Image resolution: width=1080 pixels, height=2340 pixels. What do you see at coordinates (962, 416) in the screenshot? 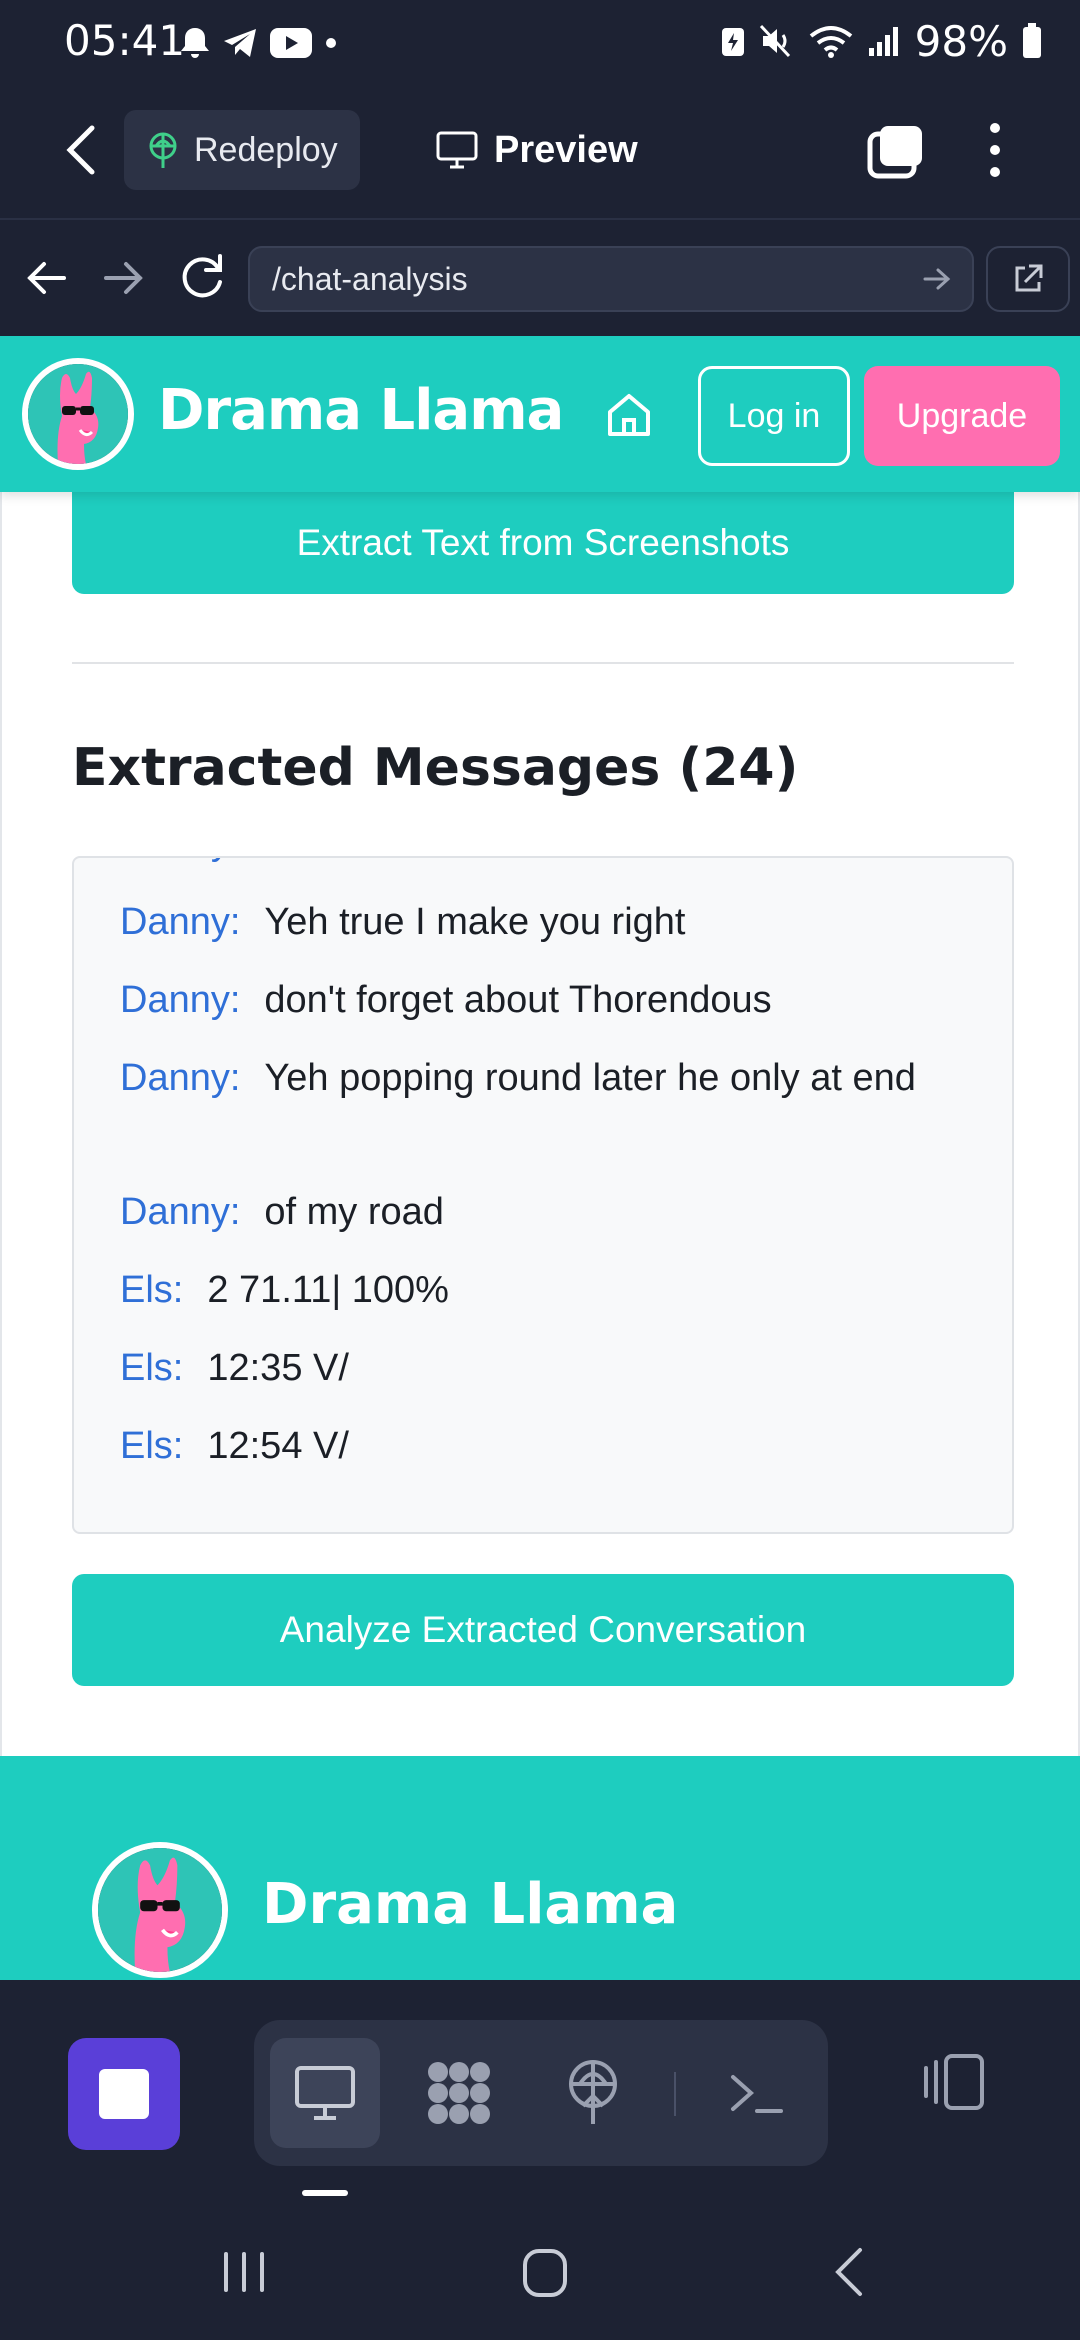
I see `upgrade-button: Upgrade` at bounding box center [962, 416].